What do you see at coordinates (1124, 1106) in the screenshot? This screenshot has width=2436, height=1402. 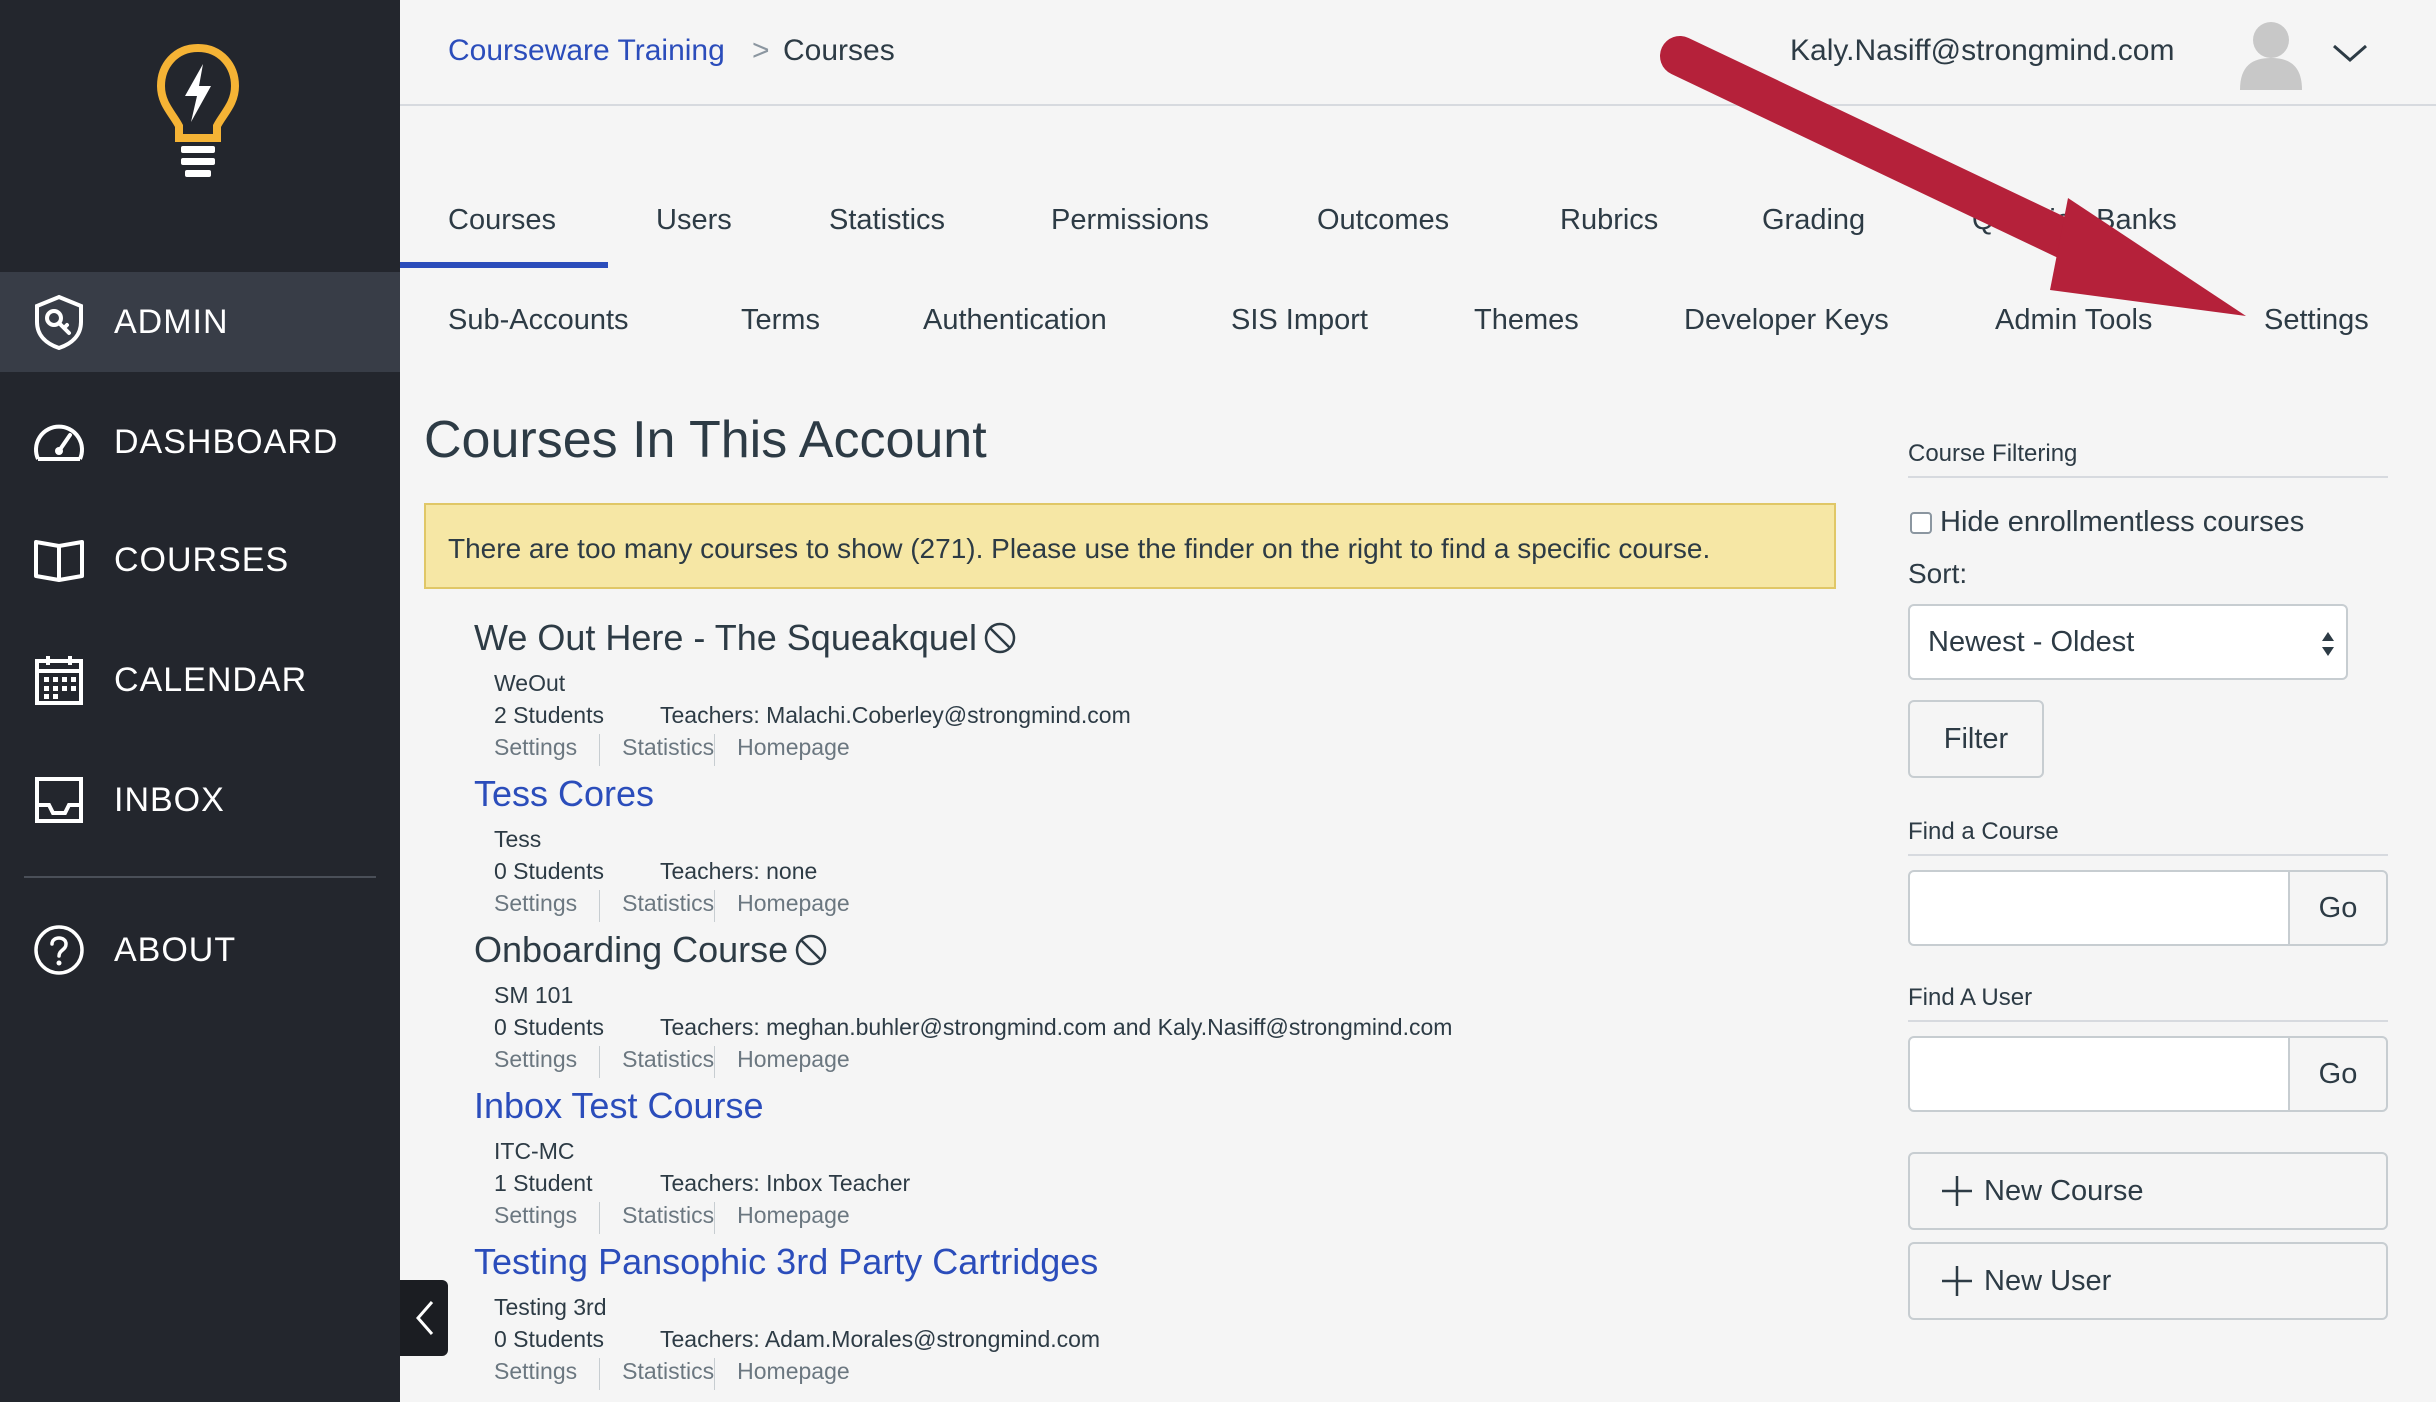 I see `course-name: Inbox Test Course` at bounding box center [1124, 1106].